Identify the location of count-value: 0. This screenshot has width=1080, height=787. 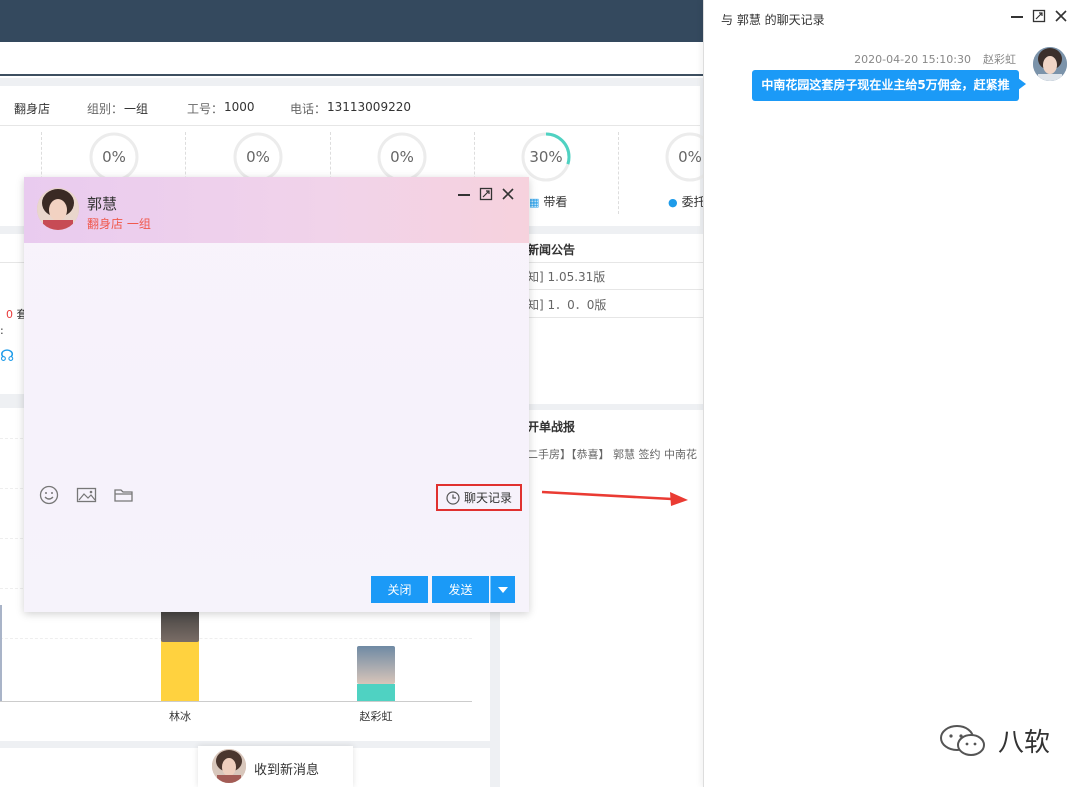
(9, 314).